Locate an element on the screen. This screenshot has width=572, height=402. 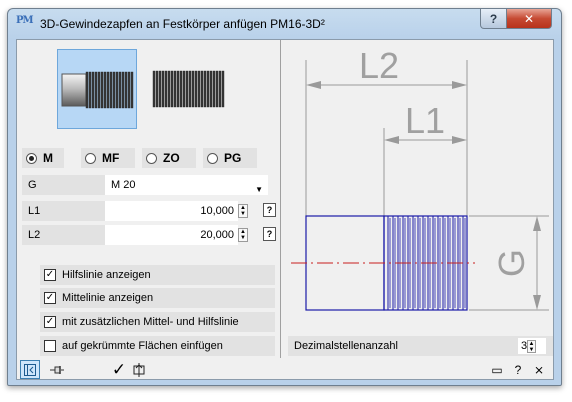
prop-row-l2: L2 20,000 ▲ ▼ ? is located at coordinates (149, 235).